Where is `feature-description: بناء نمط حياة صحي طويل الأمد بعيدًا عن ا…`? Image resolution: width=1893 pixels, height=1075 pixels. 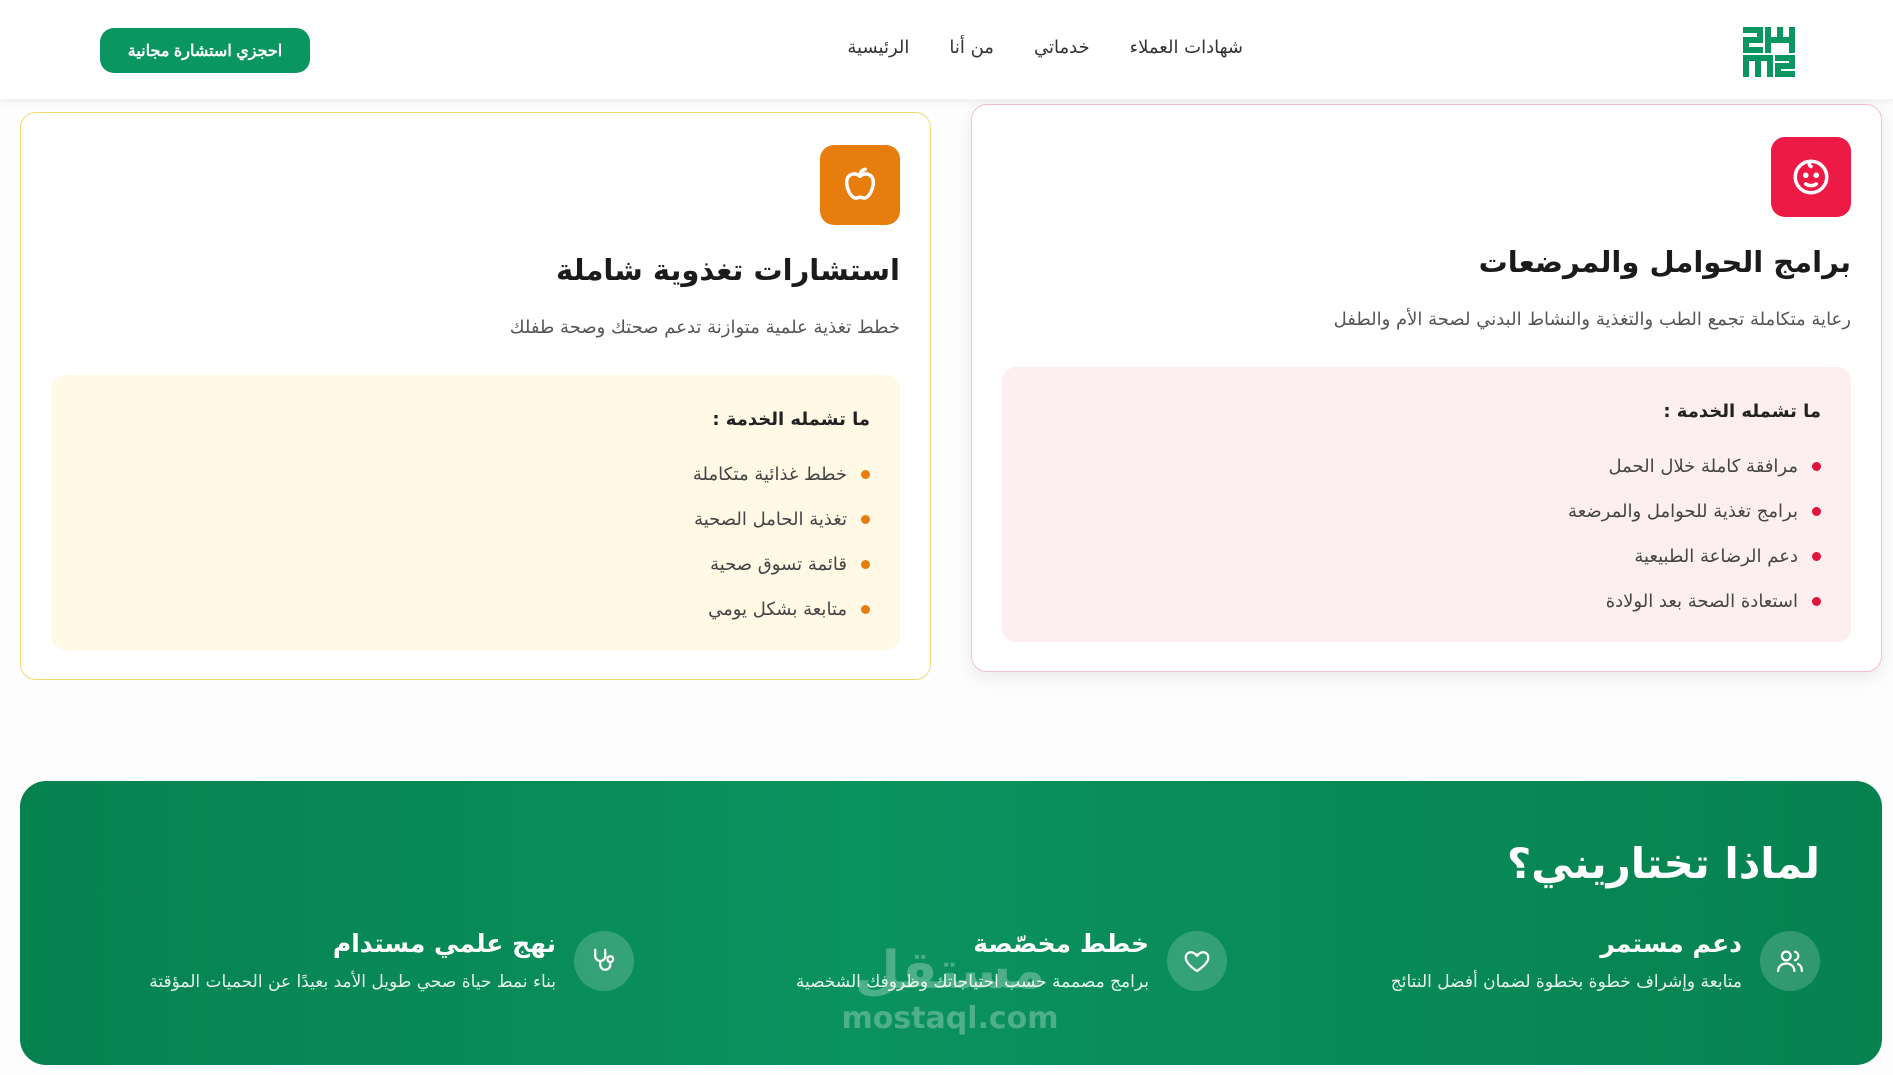
feature-description: بناء نمط حياة صحي طويل الأمد بعيدًا عن ا… is located at coordinates (352, 982).